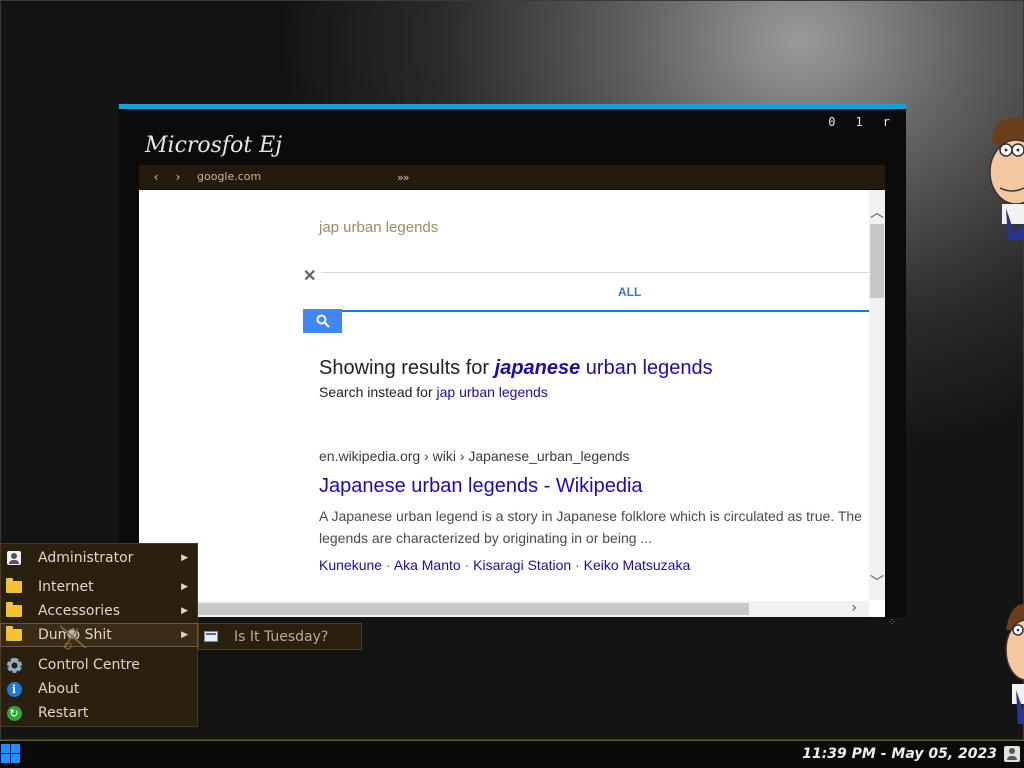  What do you see at coordinates (66, 587) in the screenshot?
I see `menu-item-label: Internet` at bounding box center [66, 587].